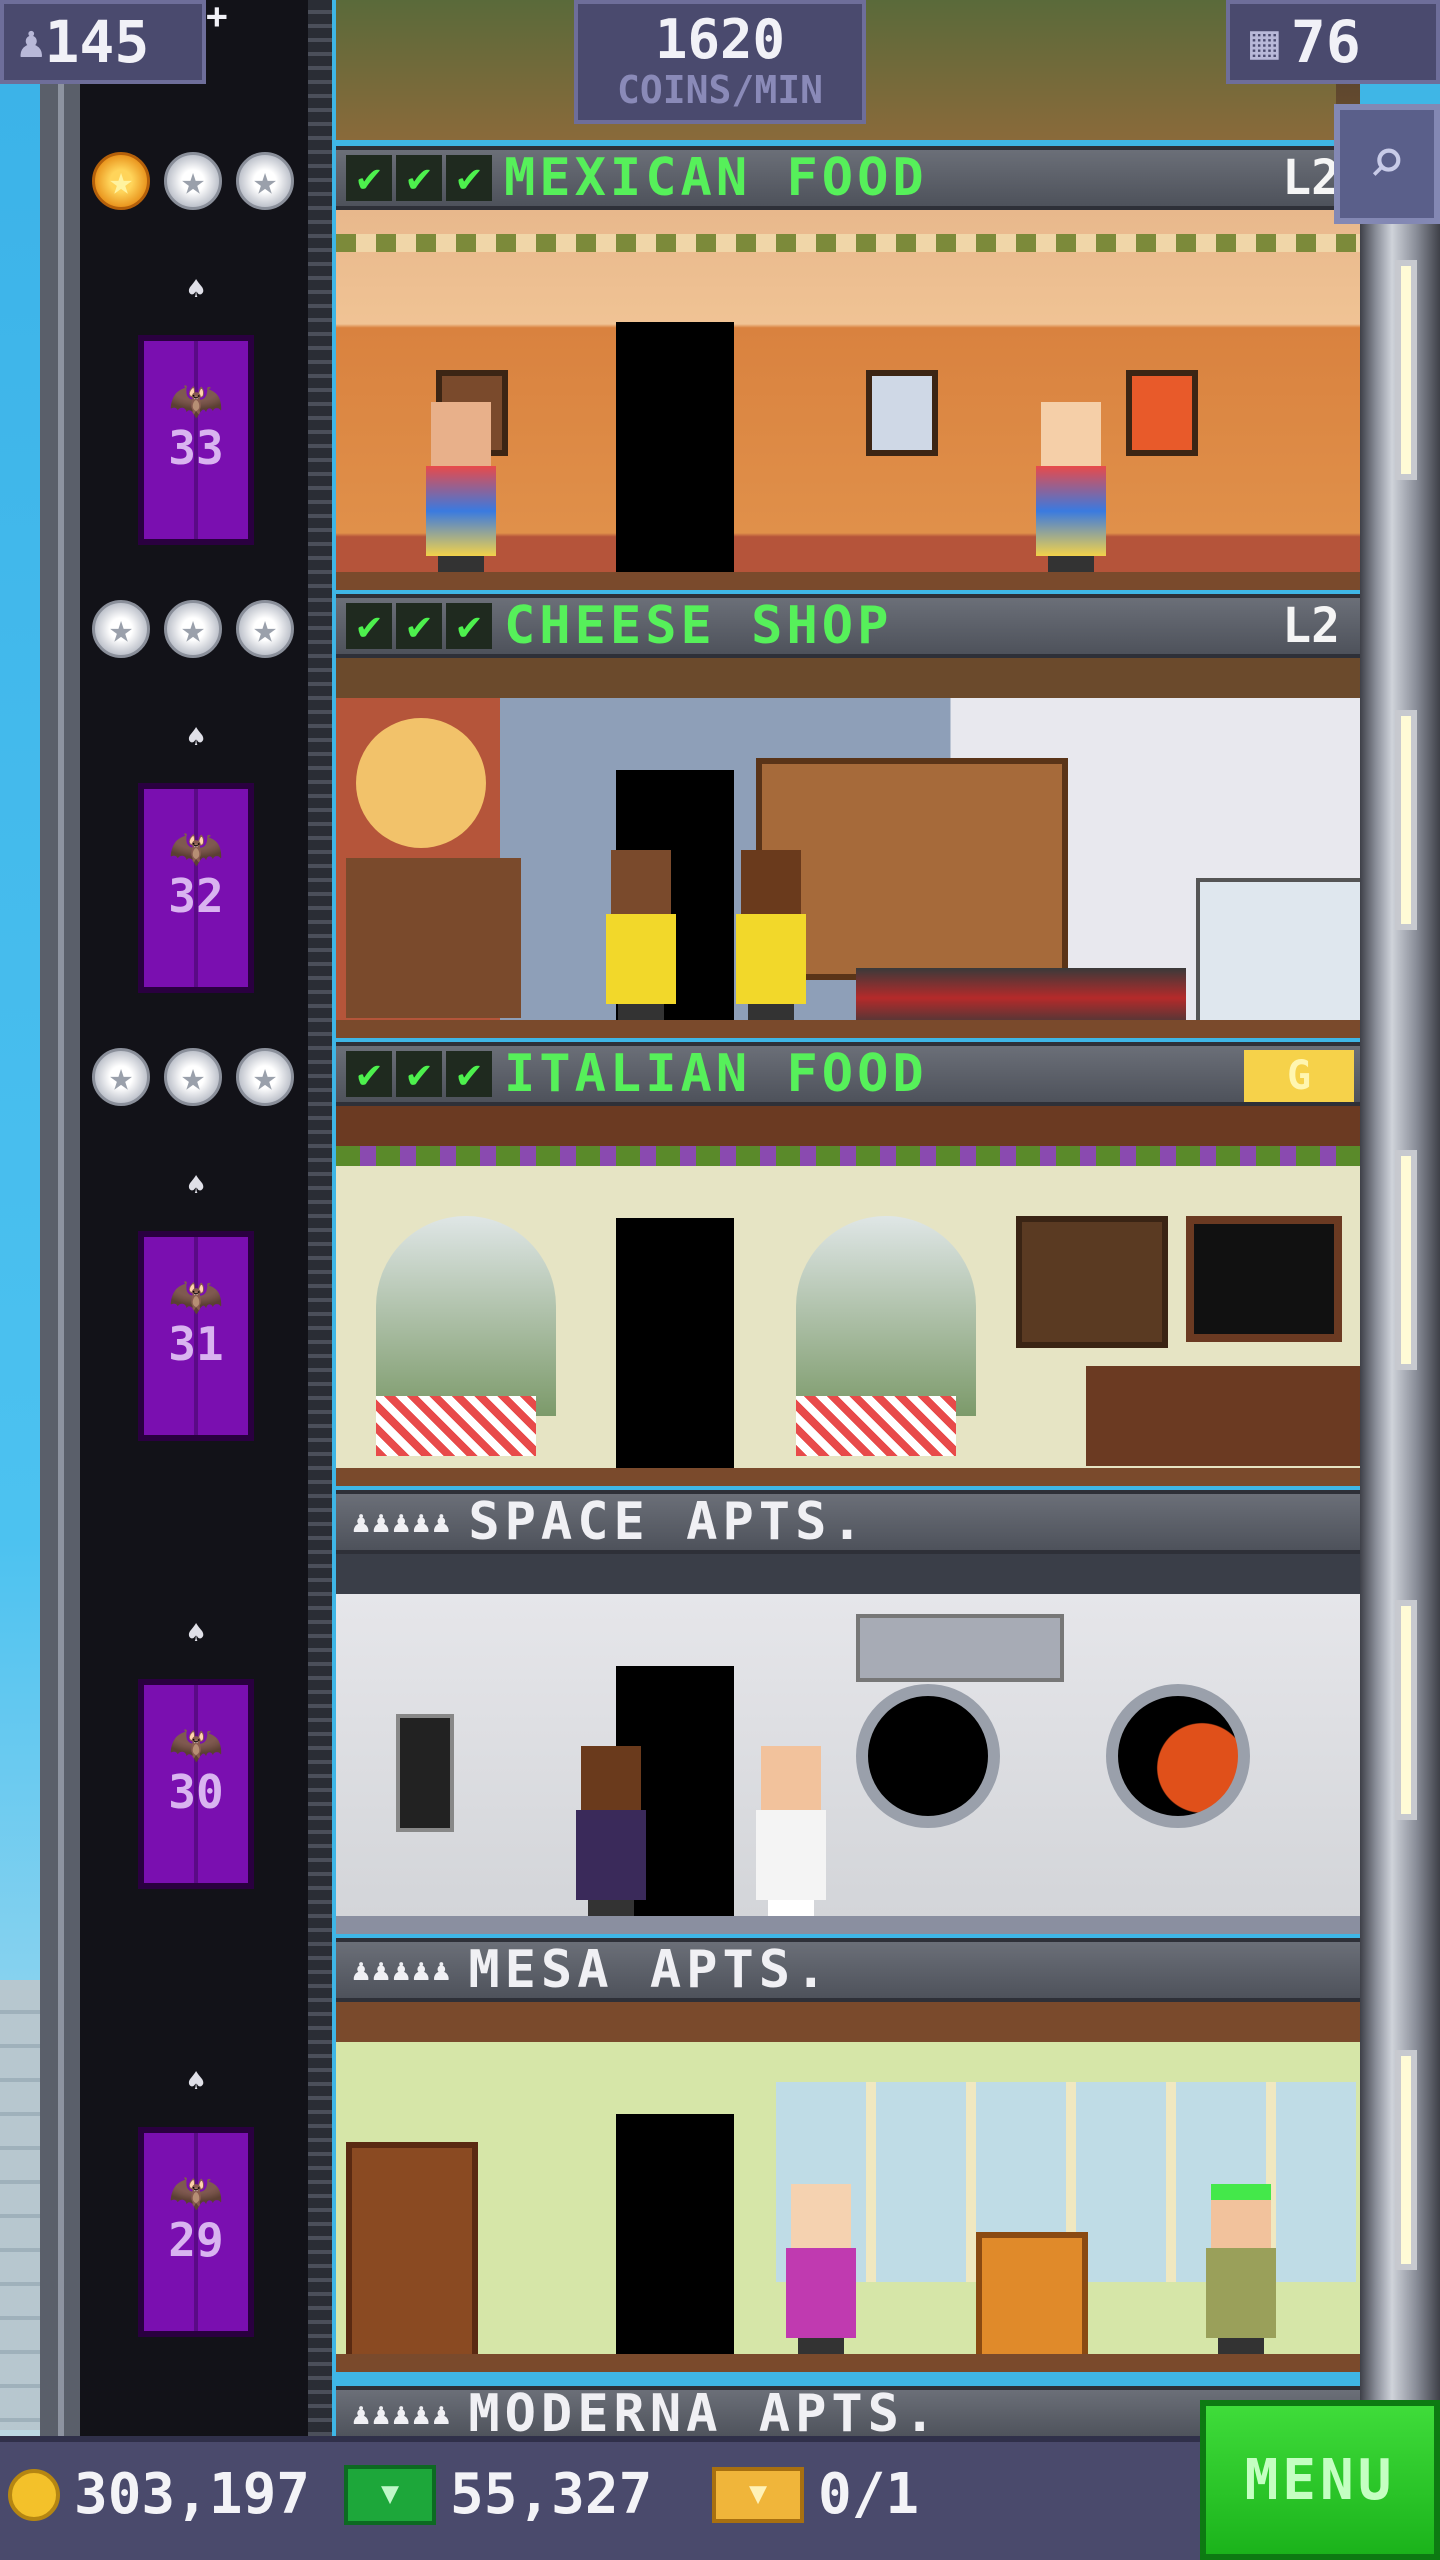  Describe the element at coordinates (425, 1773) in the screenshot. I see `wall-panel` at that location.